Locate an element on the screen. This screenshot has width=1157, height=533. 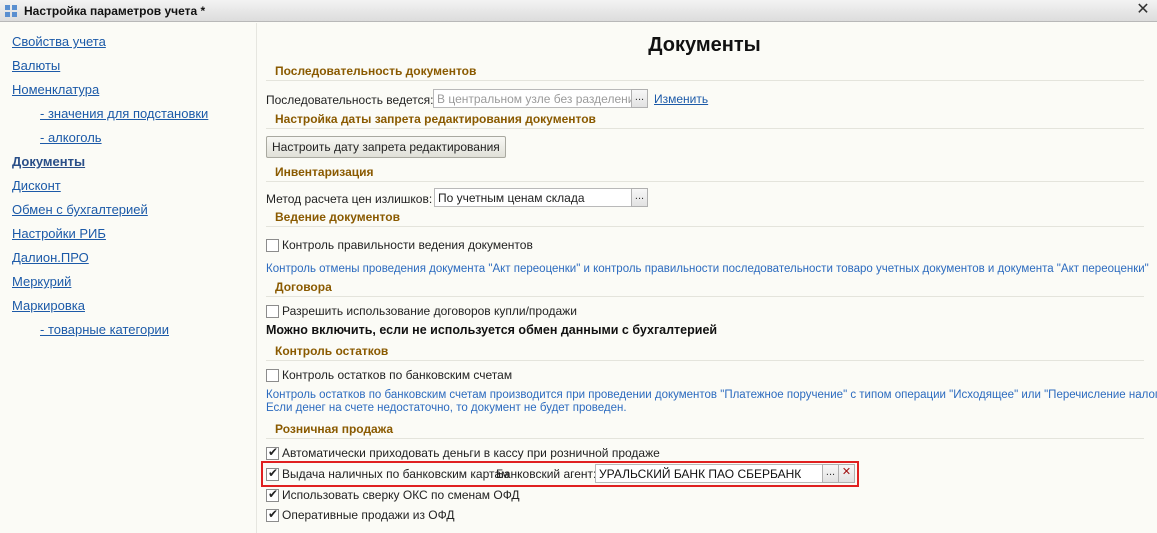
set-lock-date-button: Настроить дату запрета редактирования is located at coordinates (386, 147).